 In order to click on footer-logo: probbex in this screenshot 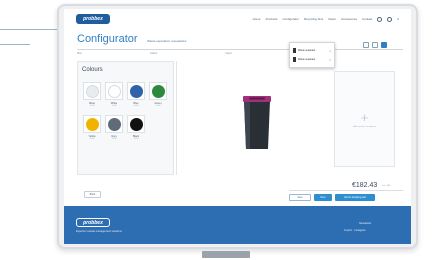, I will do `click(93, 222)`.